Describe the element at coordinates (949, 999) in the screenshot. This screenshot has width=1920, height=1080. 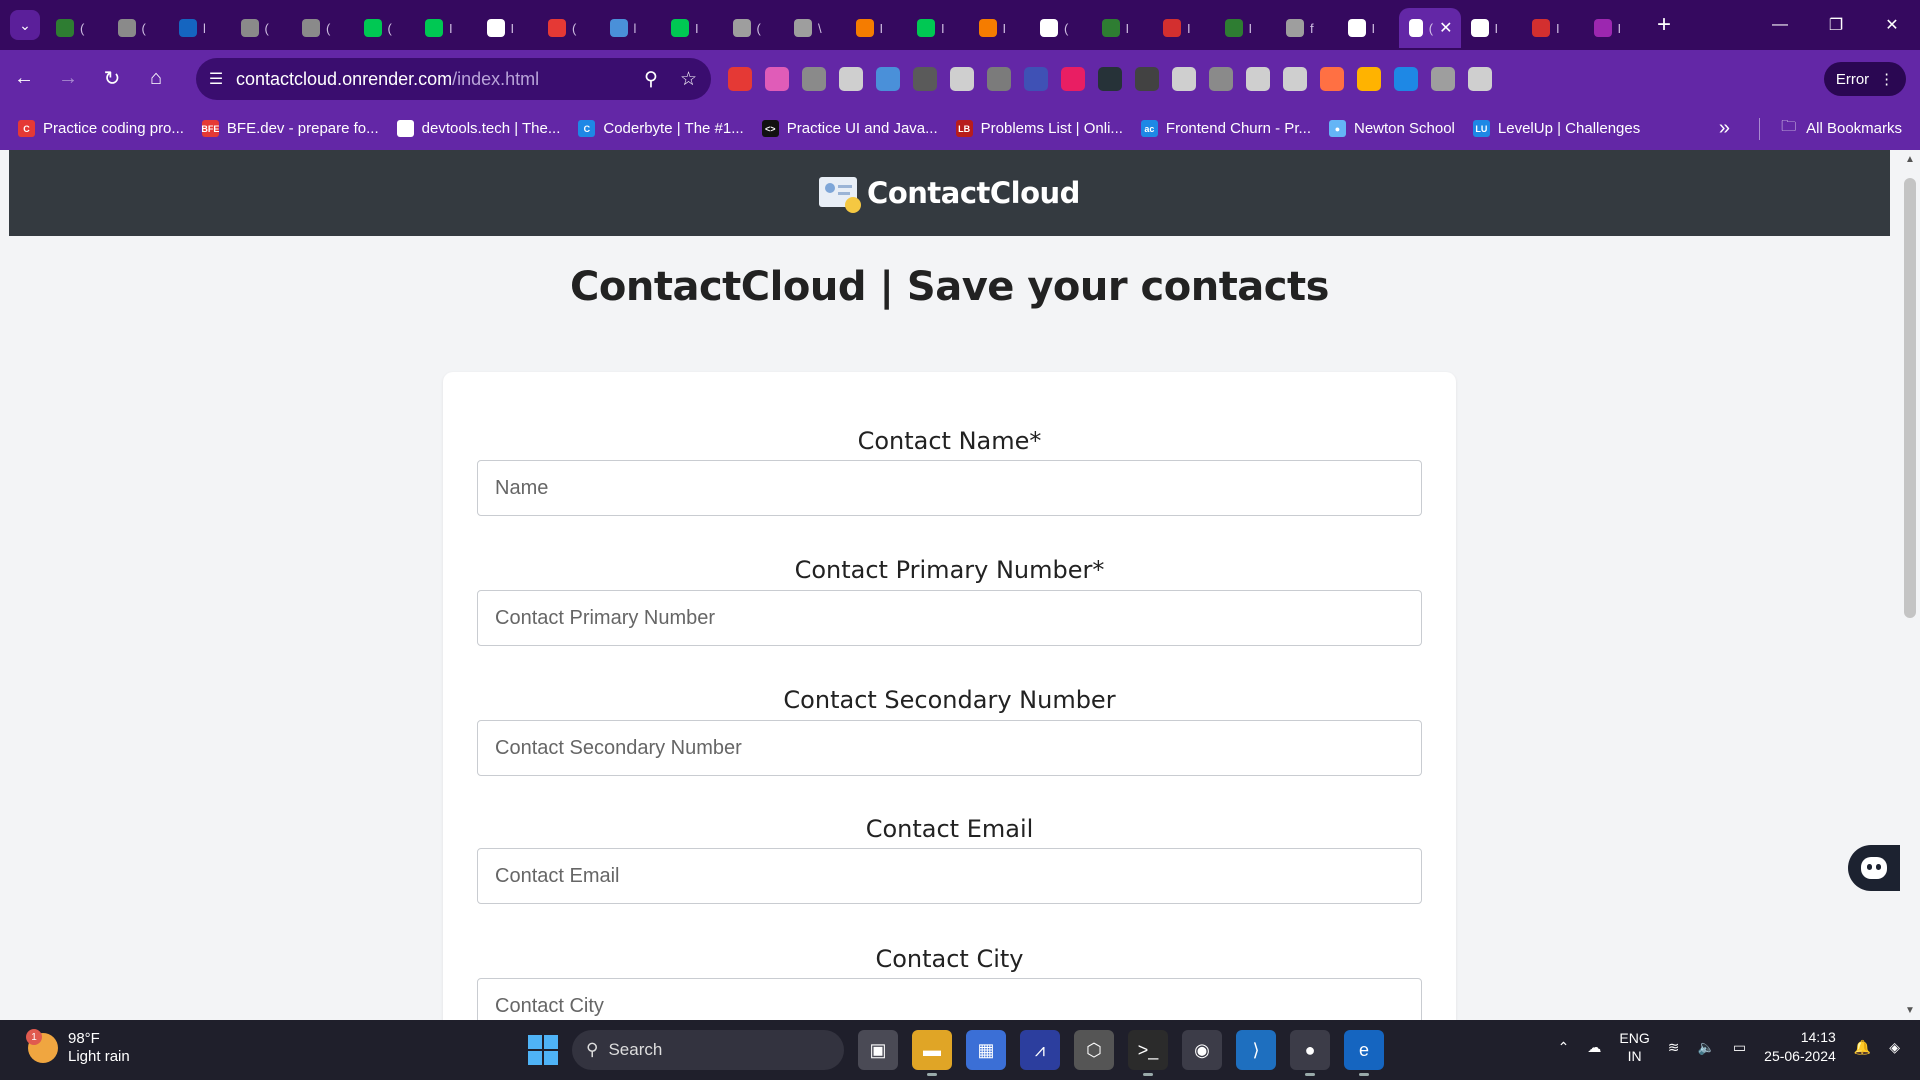
I see `city-input` at that location.